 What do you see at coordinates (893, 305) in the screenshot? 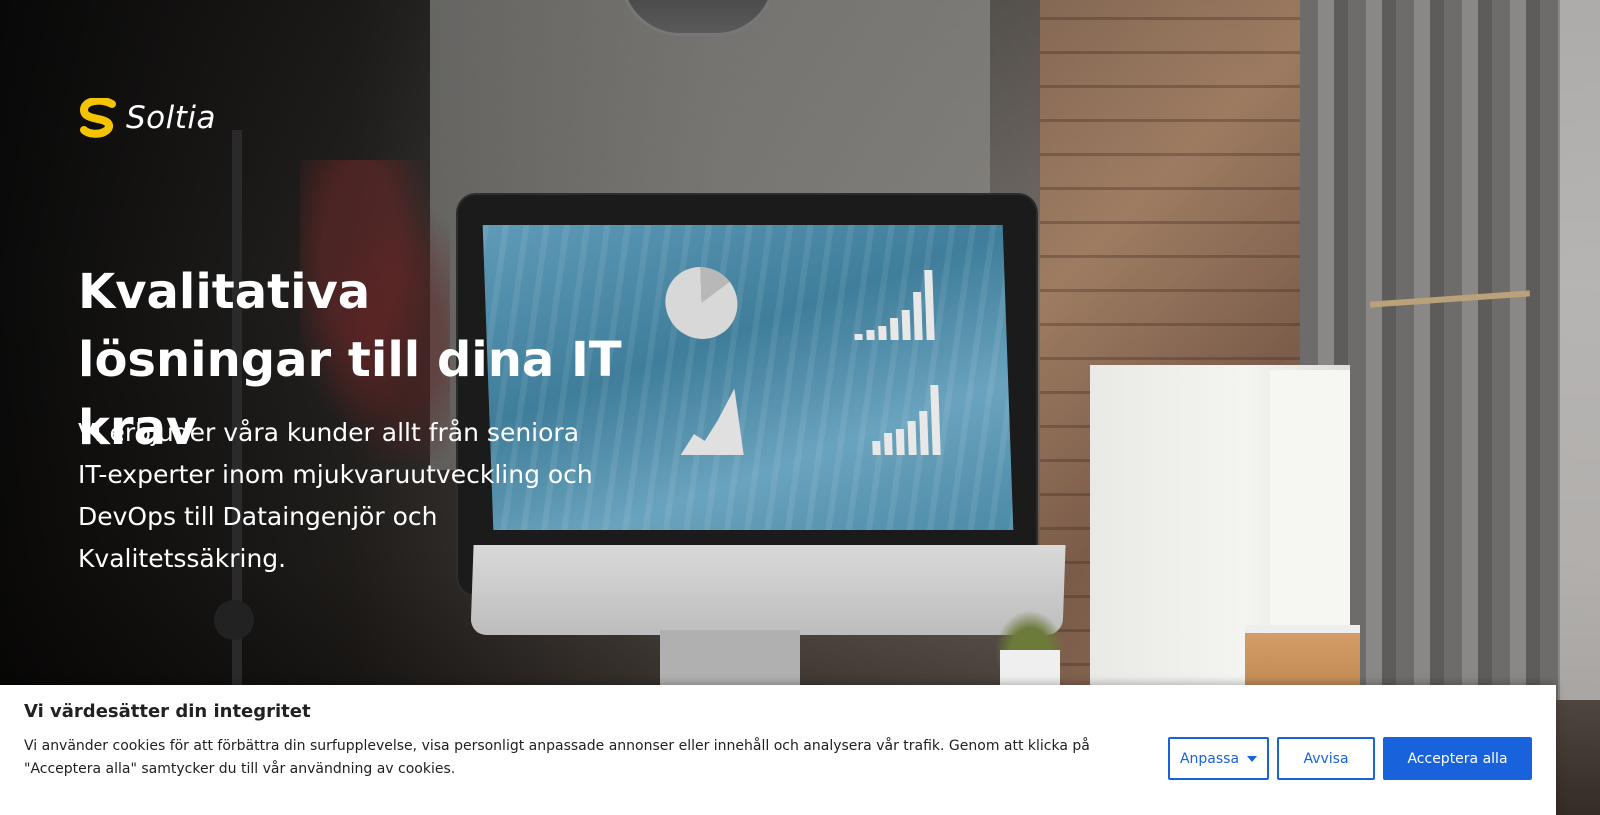
I see `screen-bar-graphic` at bounding box center [893, 305].